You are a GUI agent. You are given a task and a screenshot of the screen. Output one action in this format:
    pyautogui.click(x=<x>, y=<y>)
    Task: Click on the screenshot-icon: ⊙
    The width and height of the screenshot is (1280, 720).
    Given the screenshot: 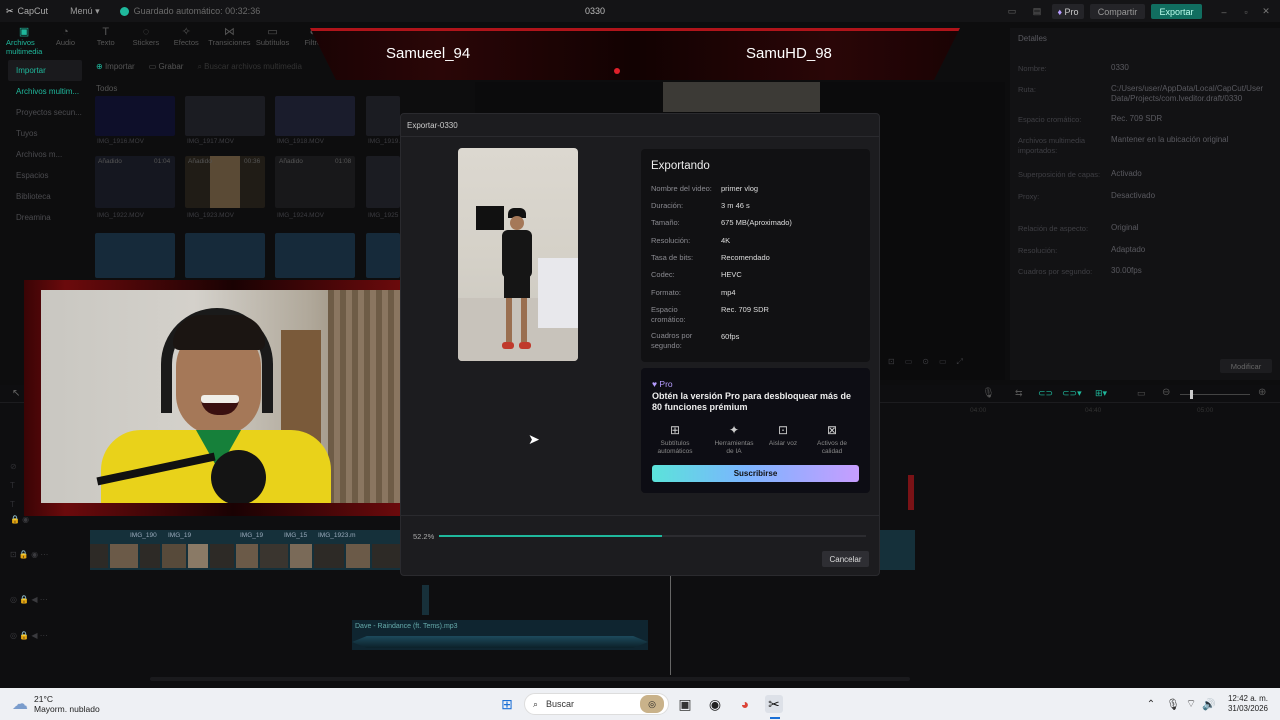 What is the action you would take?
    pyautogui.click(x=925, y=362)
    